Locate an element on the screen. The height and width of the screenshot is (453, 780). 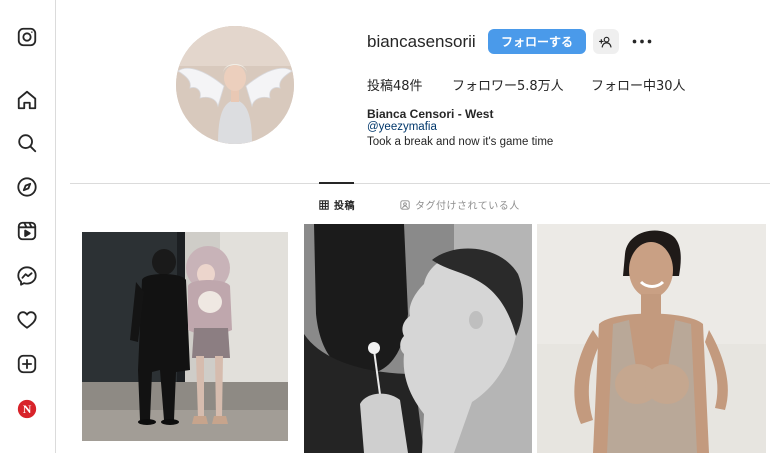
tab-posts: 投稿 is located at coordinates (337, 204).